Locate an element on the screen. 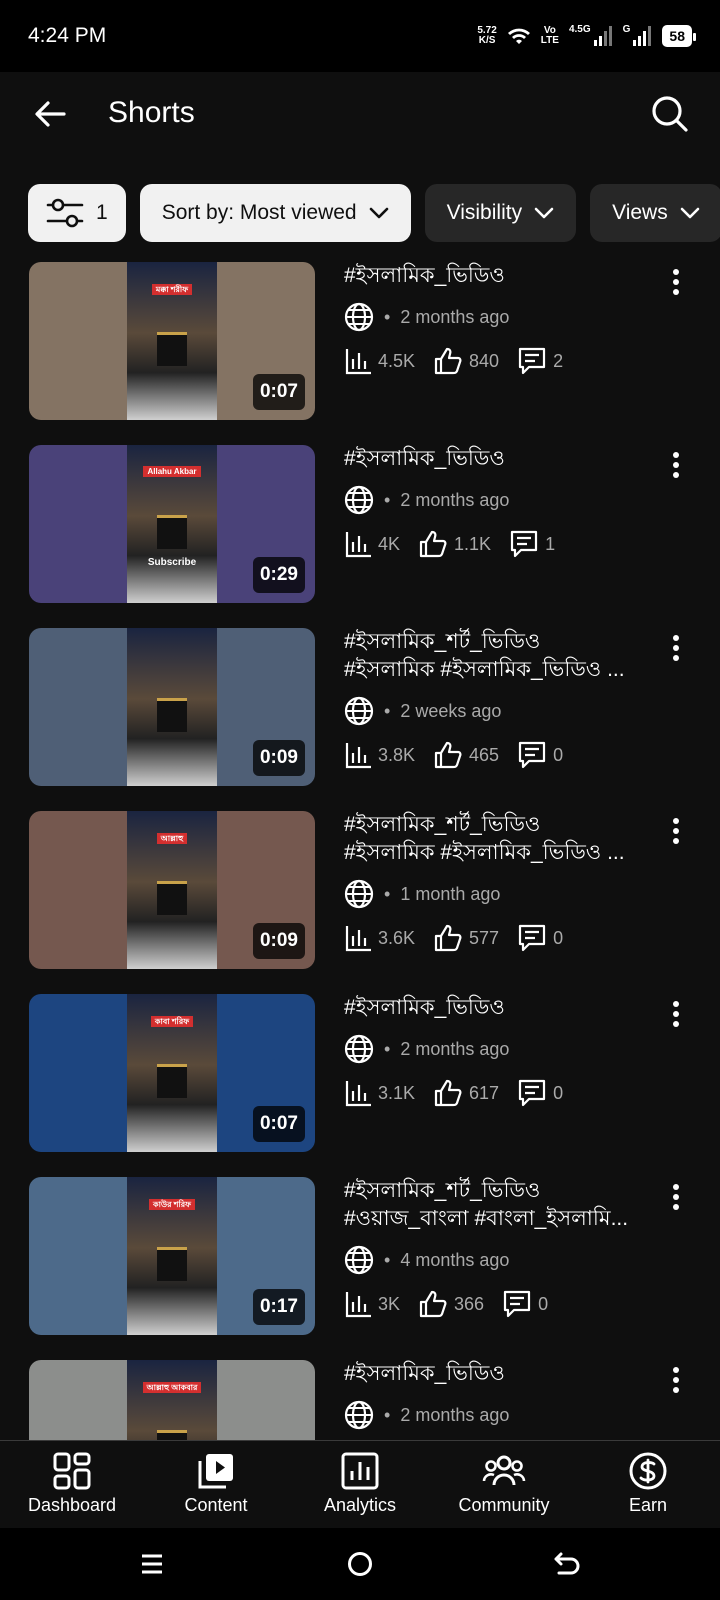  status-icons: 5.72 K/S Vo LTE 4.5G G 58 is located at coordinates (586, 36).